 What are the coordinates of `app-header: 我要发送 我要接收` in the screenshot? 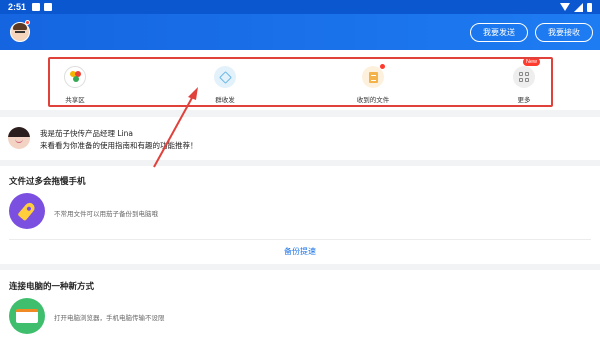 It's located at (300, 32).